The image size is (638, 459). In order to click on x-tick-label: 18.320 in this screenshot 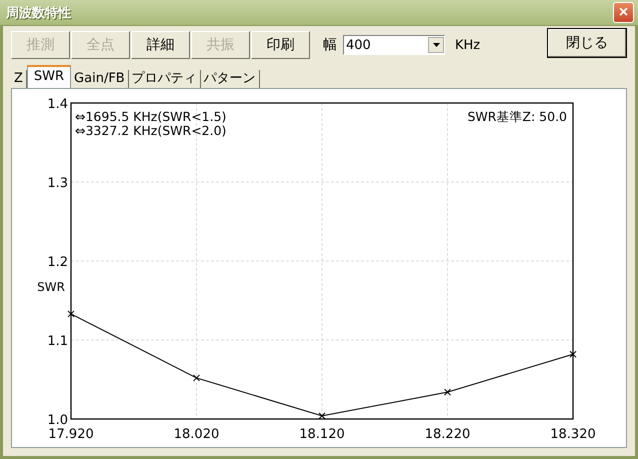, I will do `click(573, 434)`.